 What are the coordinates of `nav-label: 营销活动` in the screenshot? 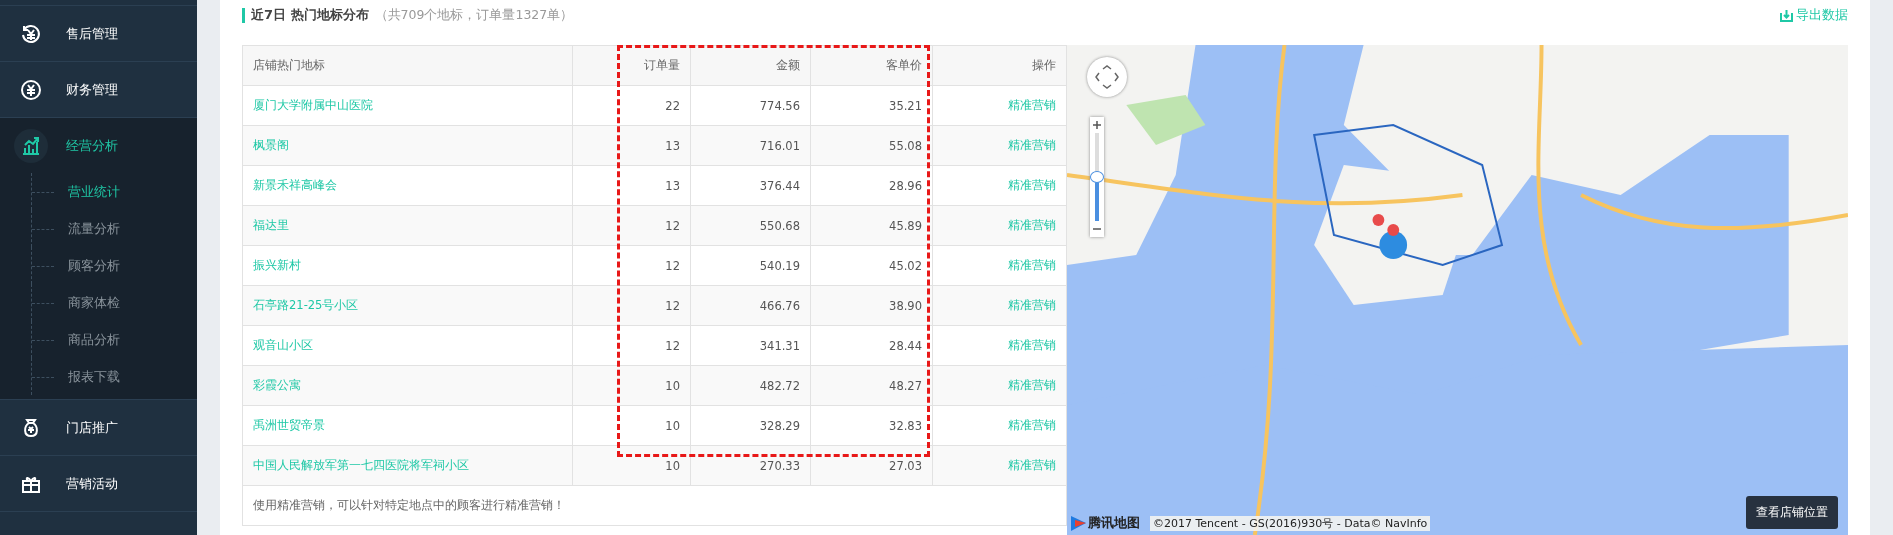 It's located at (92, 483).